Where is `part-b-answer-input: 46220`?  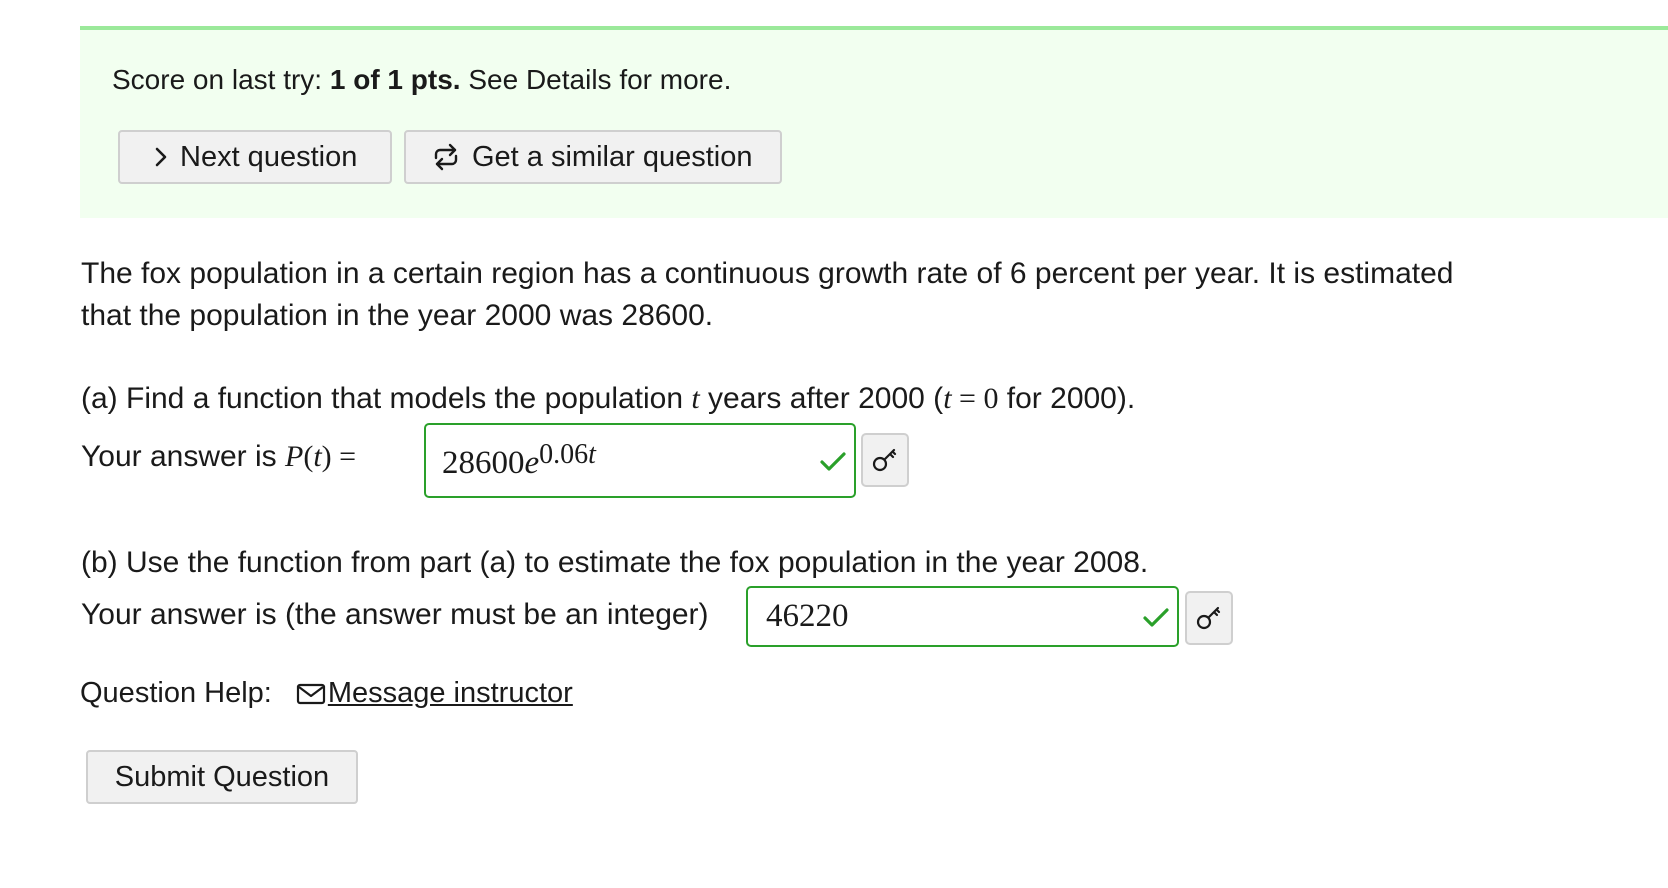
part-b-answer-input: 46220 is located at coordinates (962, 616).